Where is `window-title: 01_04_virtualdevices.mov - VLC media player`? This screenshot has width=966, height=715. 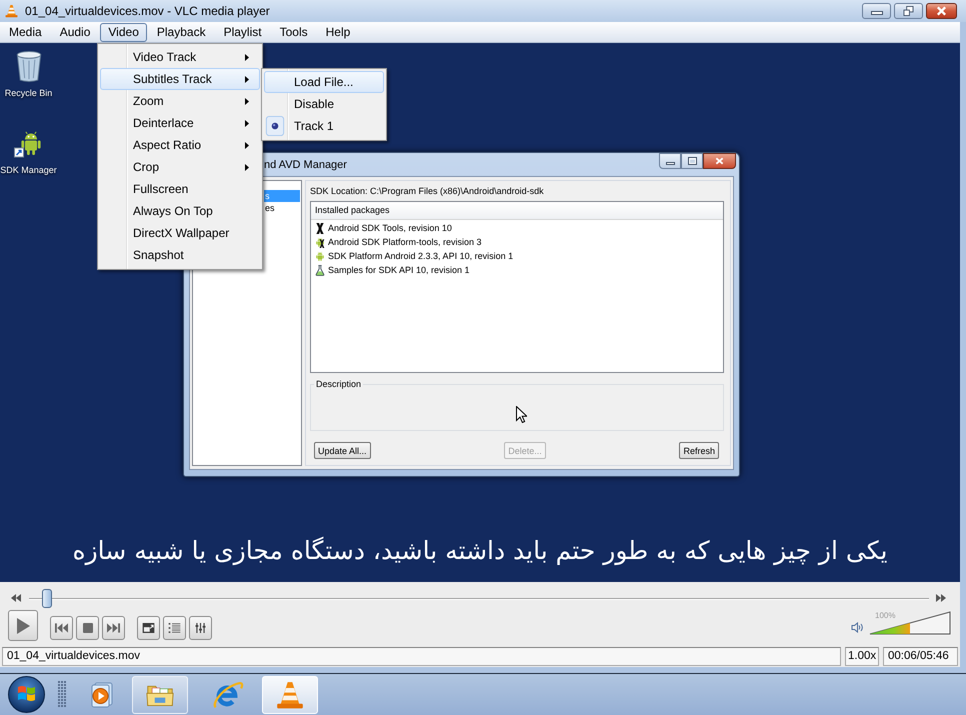 window-title: 01_04_virtualdevices.mov - VLC media player is located at coordinates (148, 11).